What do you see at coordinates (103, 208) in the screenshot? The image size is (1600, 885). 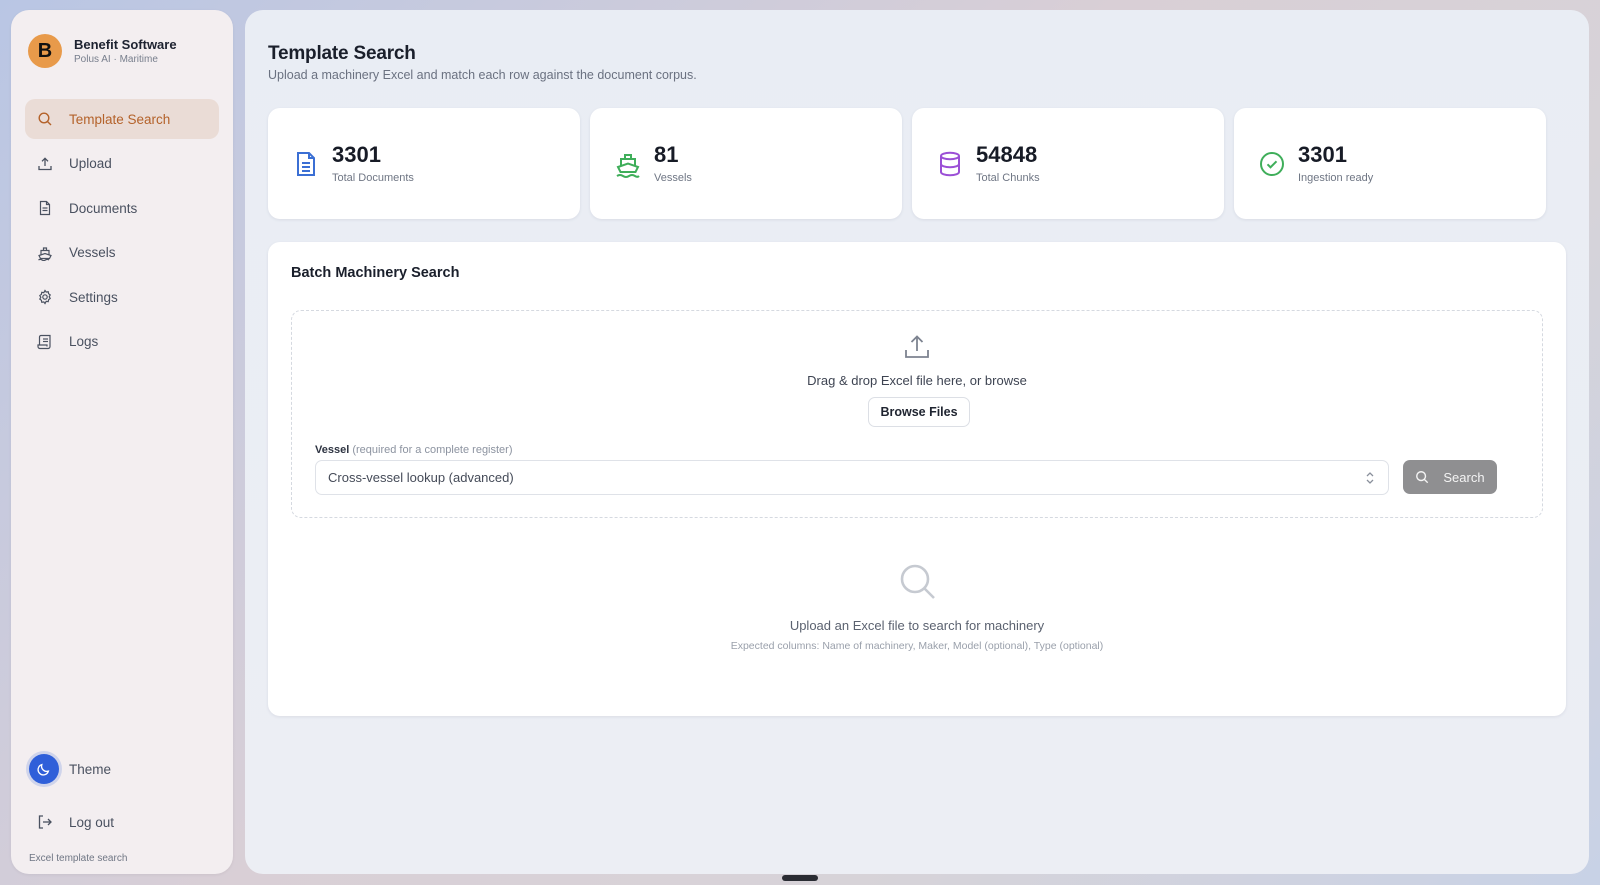 I see `sidebar-item-label: Documents` at bounding box center [103, 208].